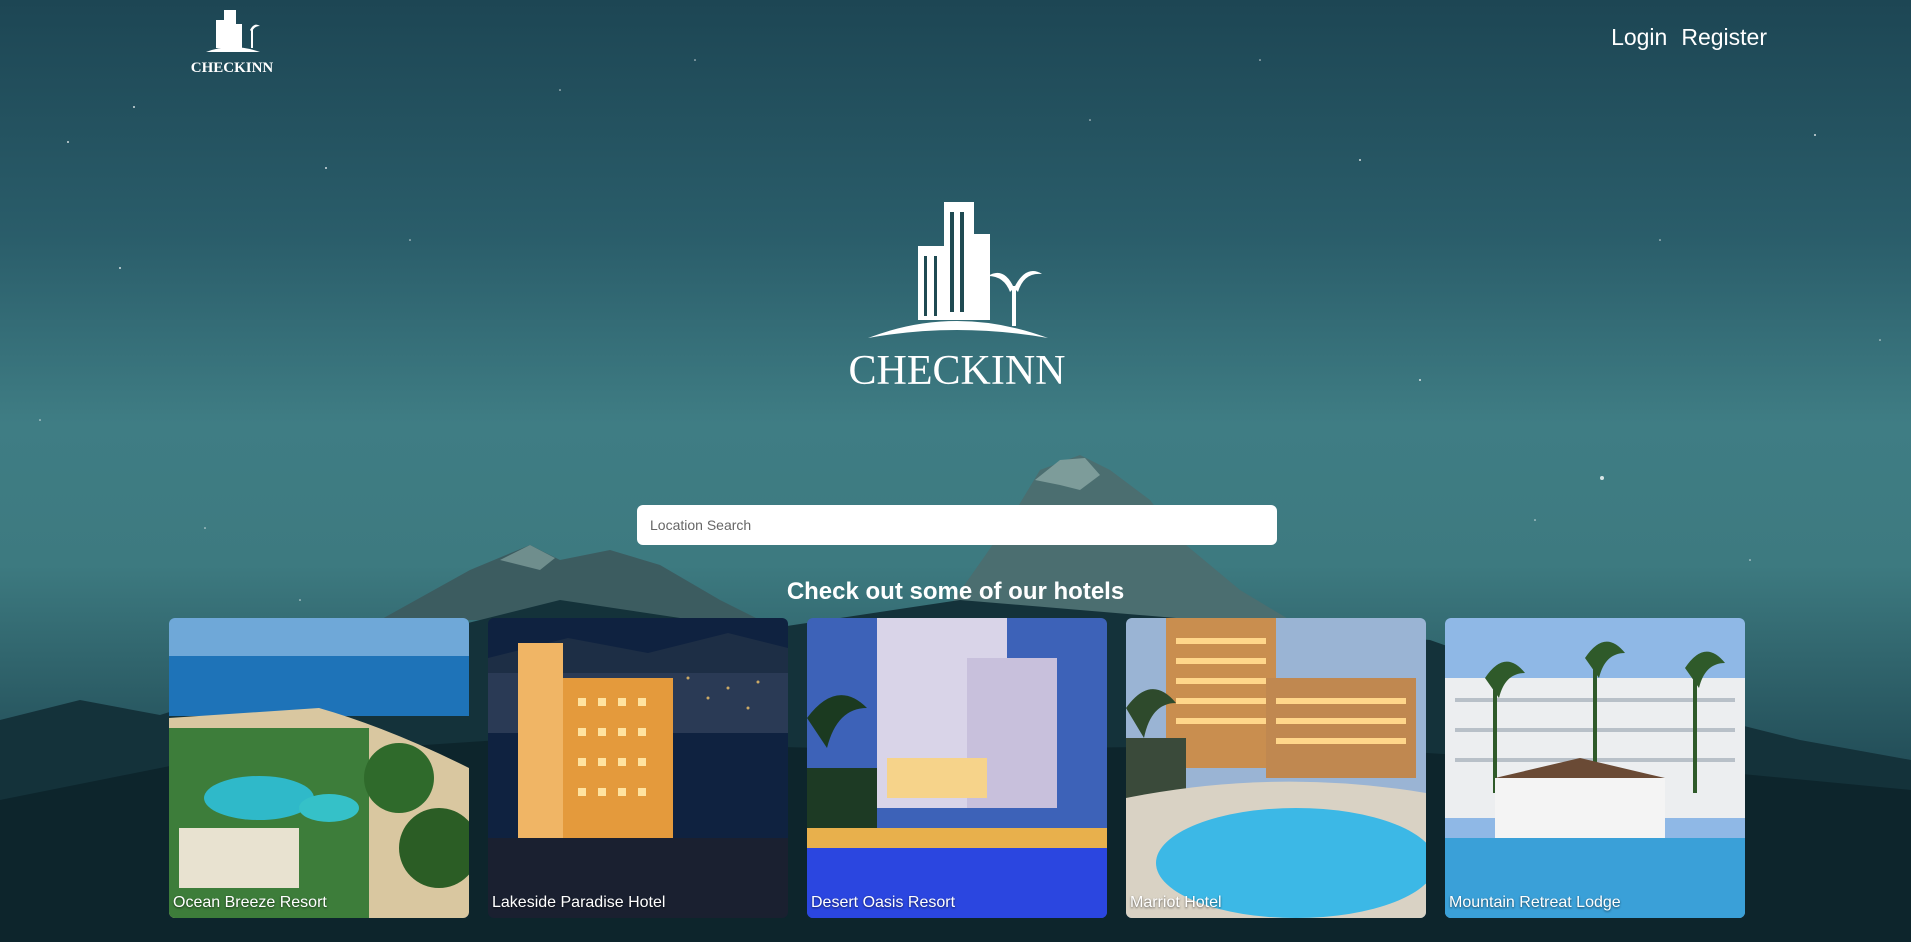 Image resolution: width=1911 pixels, height=942 pixels. I want to click on hero-logo: CHECKINN, so click(957, 296).